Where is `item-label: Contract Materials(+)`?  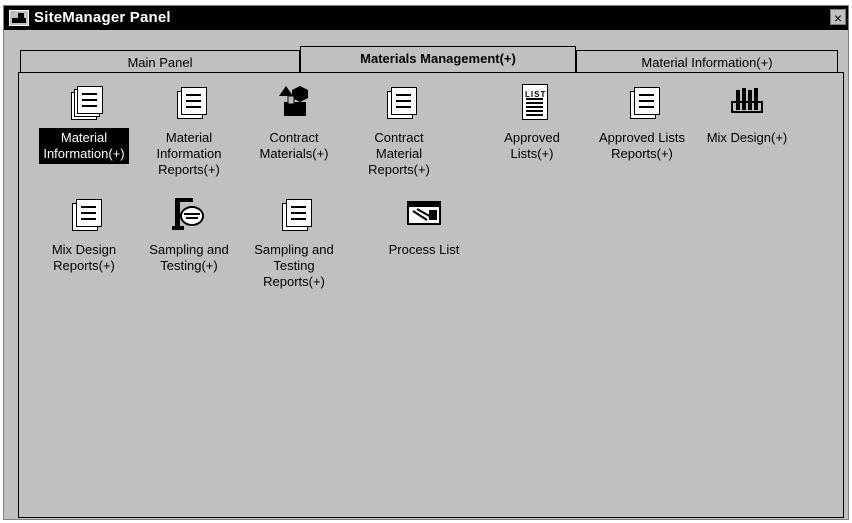 item-label: Contract Materials(+) is located at coordinates (294, 145).